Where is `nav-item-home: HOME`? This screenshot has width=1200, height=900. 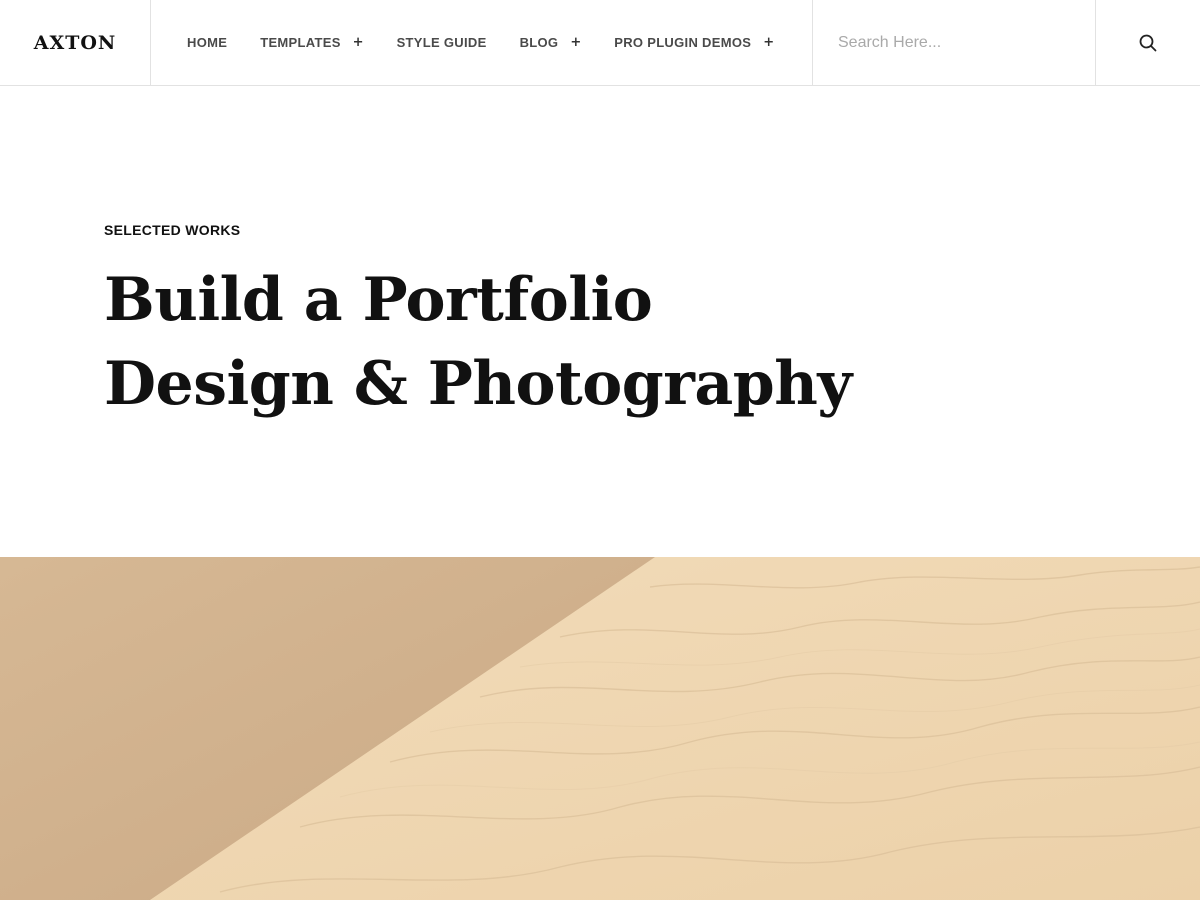
nav-item-home: HOME is located at coordinates (207, 42).